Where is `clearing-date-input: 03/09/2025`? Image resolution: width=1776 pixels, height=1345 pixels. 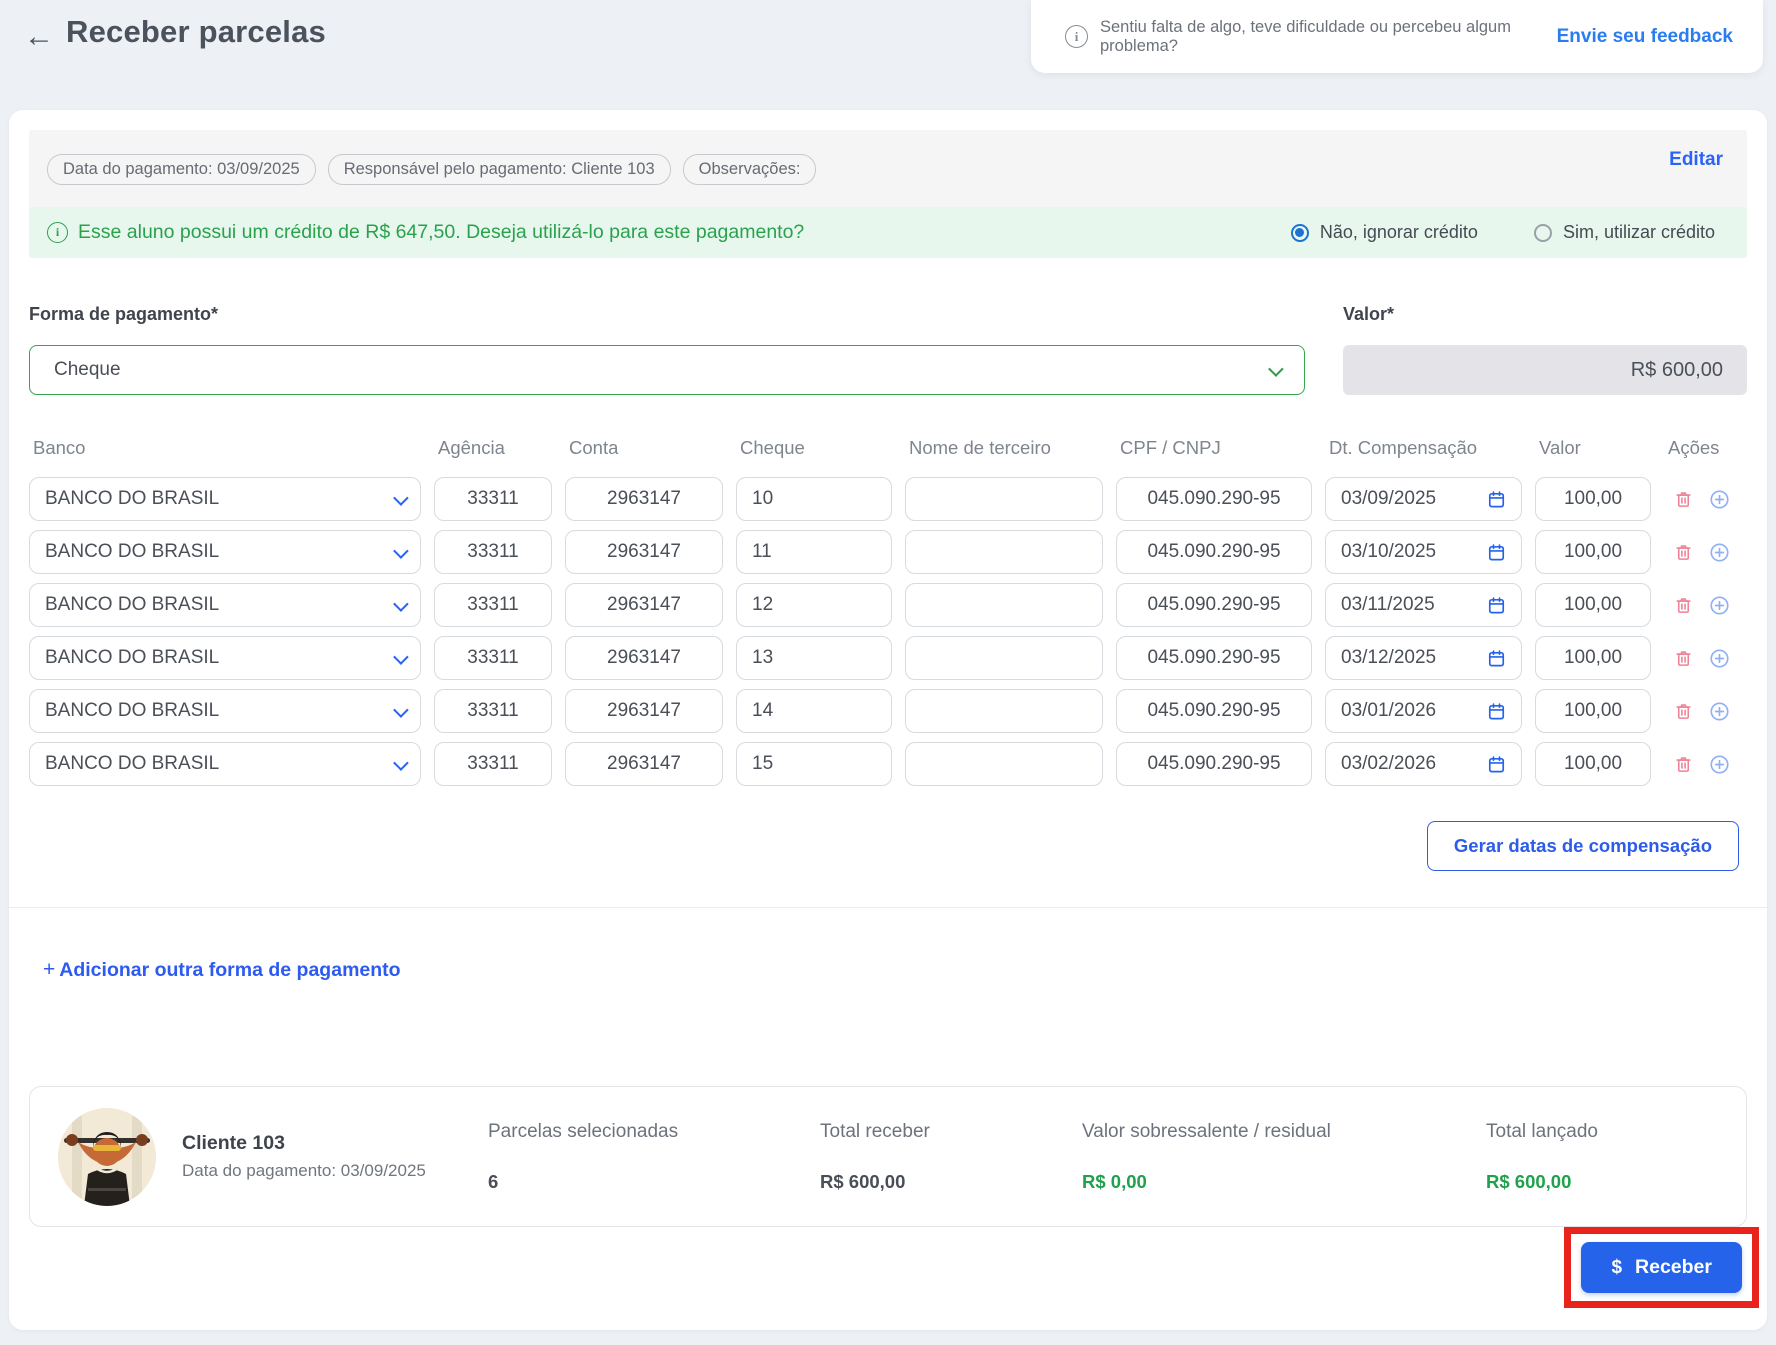 clearing-date-input: 03/09/2025 is located at coordinates (1423, 499).